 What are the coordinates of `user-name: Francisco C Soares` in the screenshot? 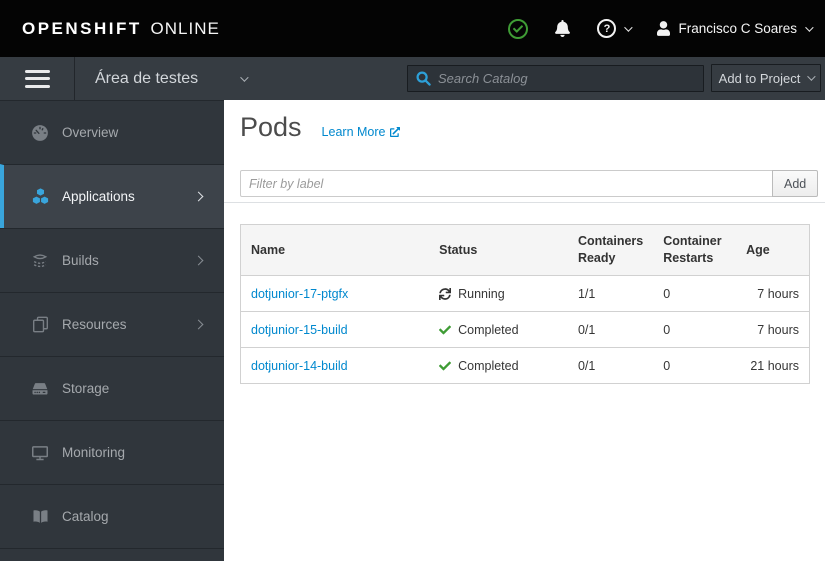 It's located at (737, 28).